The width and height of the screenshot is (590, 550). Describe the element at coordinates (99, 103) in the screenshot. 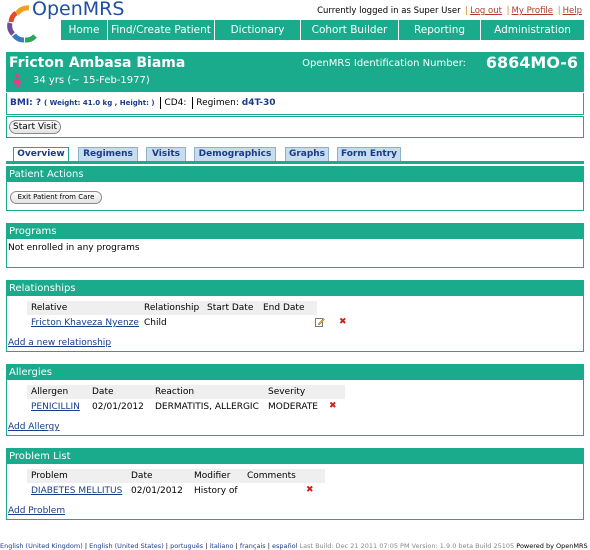

I see `weight-height: ( Weight: 41.0 kg , Height: )` at that location.